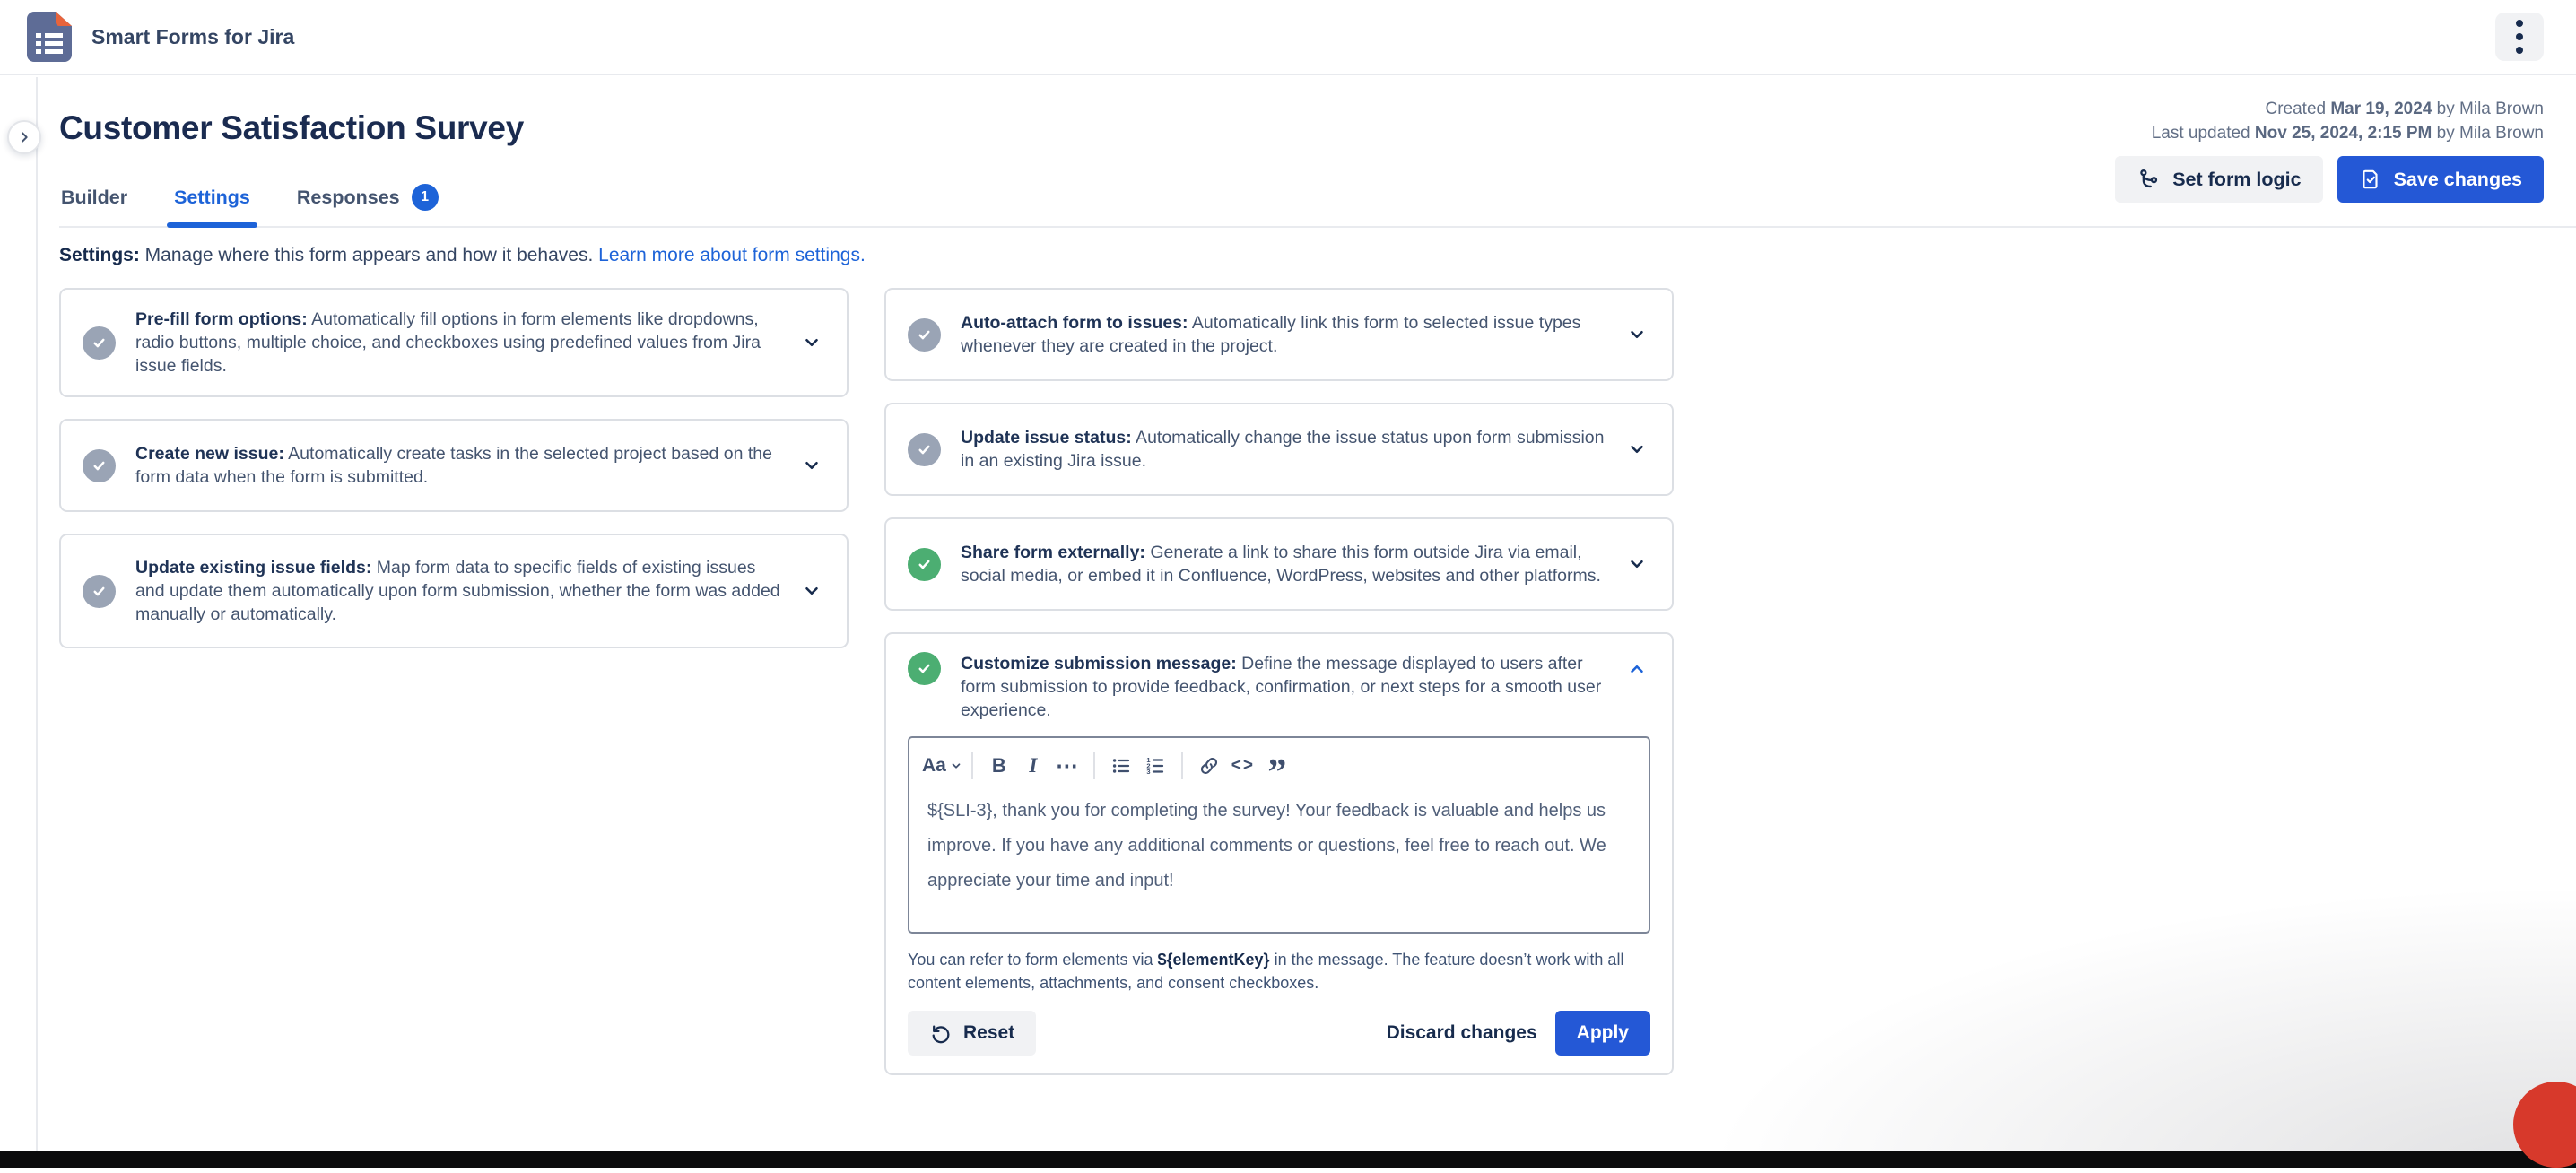 The height and width of the screenshot is (1173, 2576). I want to click on link-button, so click(1209, 766).